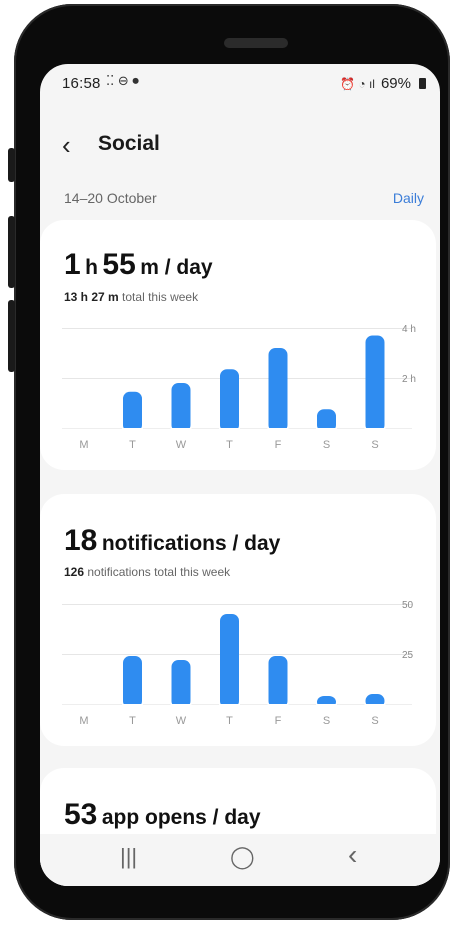 The height and width of the screenshot is (926, 460). Describe the element at coordinates (408, 198) in the screenshot. I see `daily-toggle: Daily` at that location.